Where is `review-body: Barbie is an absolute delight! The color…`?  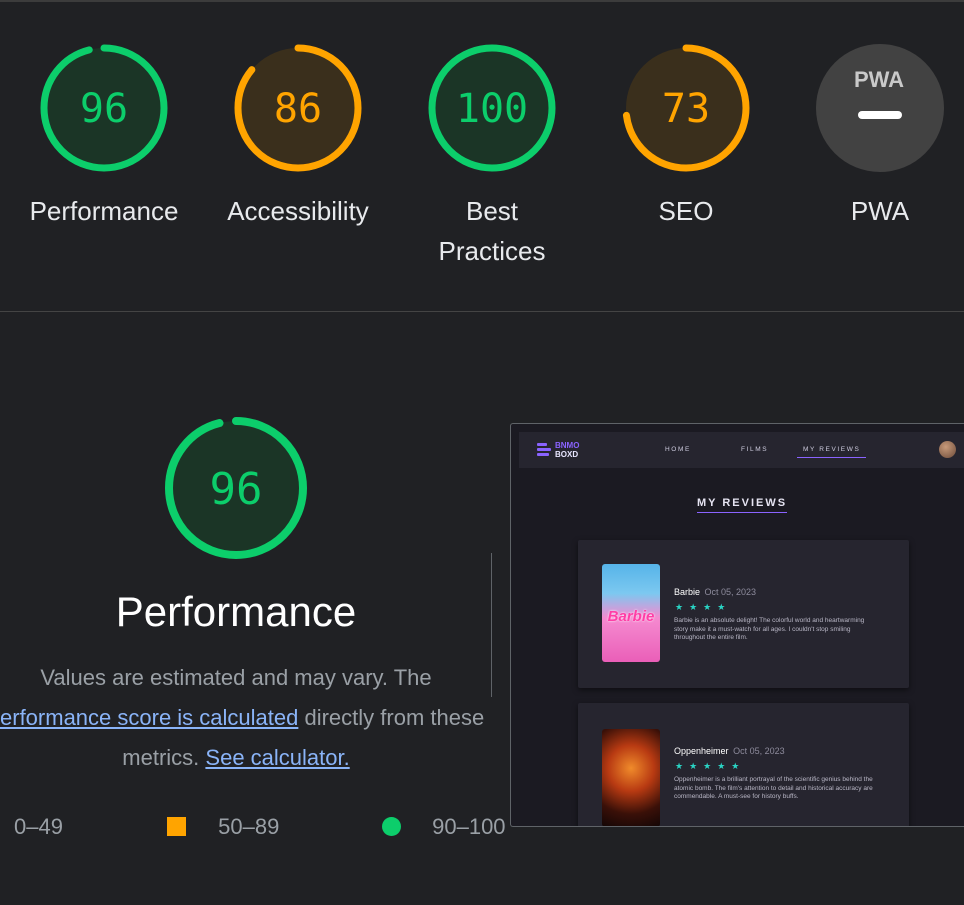
review-body: Barbie is an absolute delight! The color… is located at coordinates (769, 629).